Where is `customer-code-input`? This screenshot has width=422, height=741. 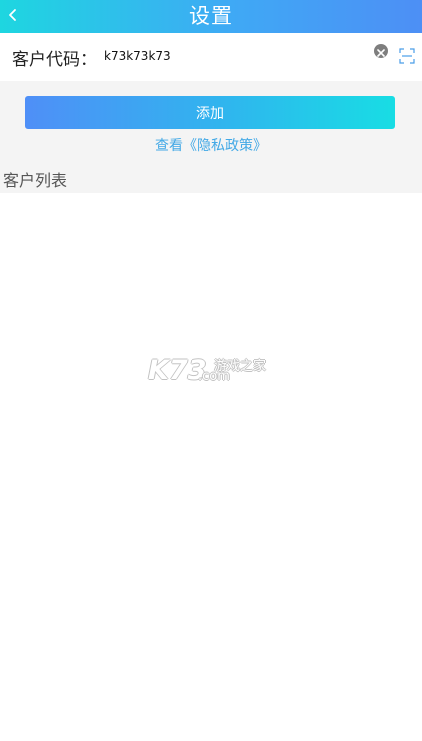
customer-code-input is located at coordinates (235, 56).